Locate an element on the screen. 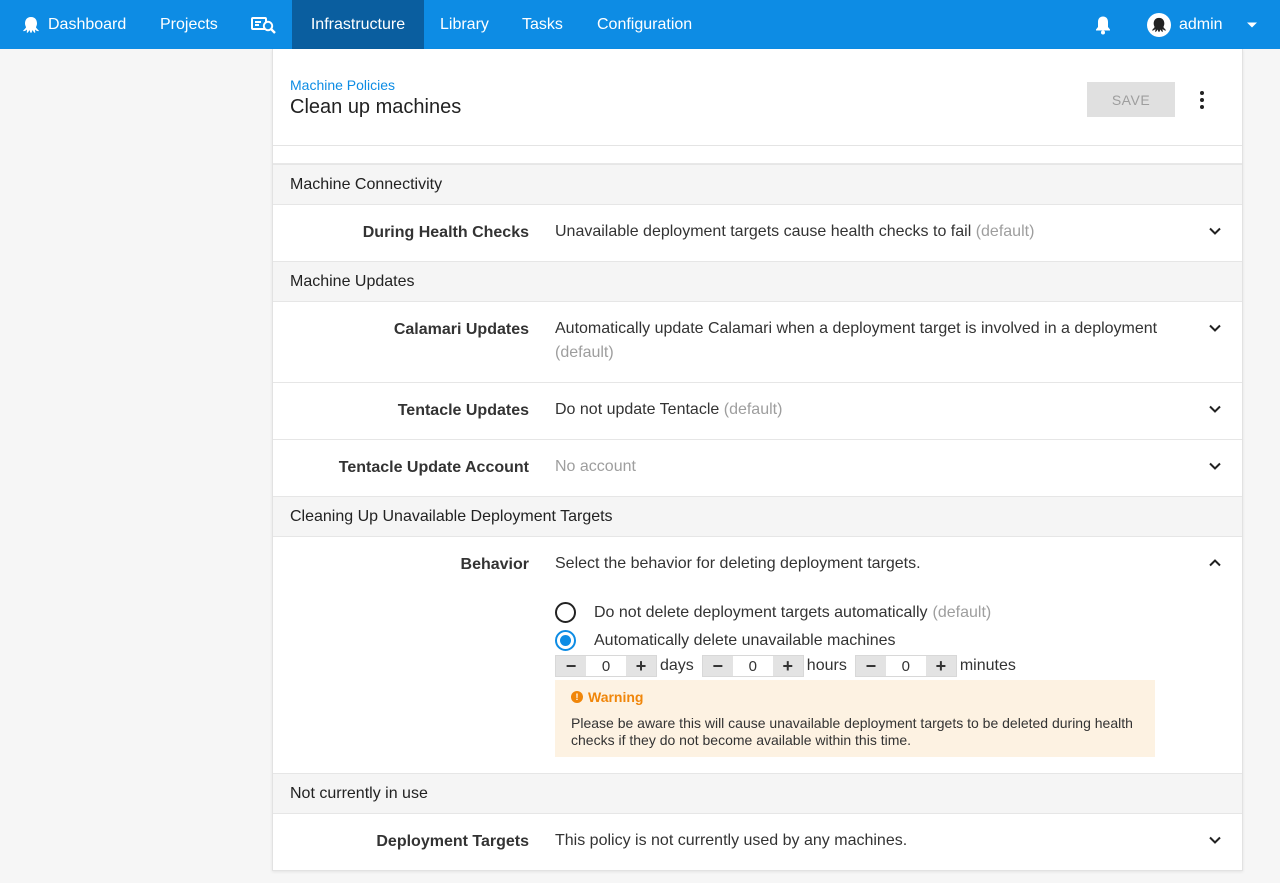 Image resolution: width=1280 pixels, height=883 pixels. user-menu: admin is located at coordinates (1202, 24).